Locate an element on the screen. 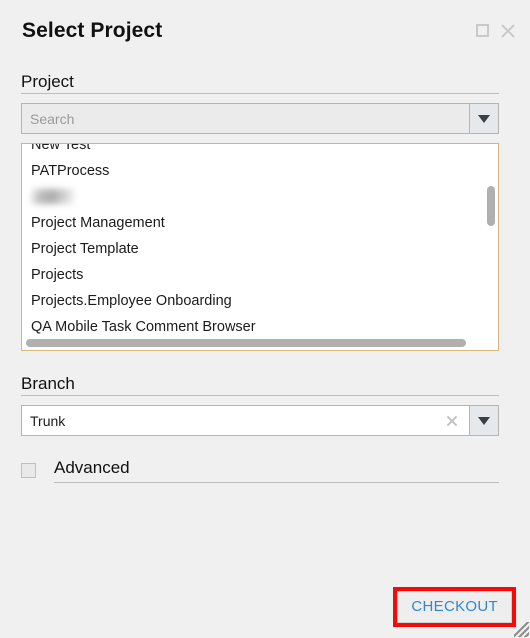 This screenshot has width=530, height=638. window-controls is located at coordinates (496, 30).